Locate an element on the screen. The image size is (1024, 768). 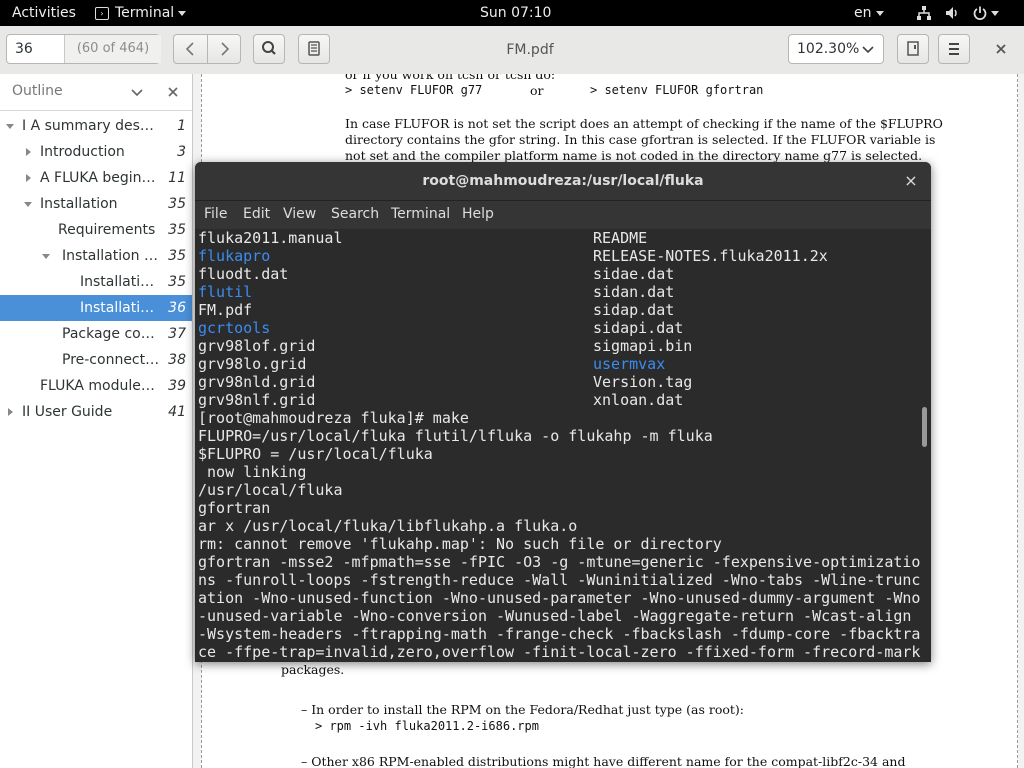
outline-item: Pre-connecte... 38 is located at coordinates (96, 360).